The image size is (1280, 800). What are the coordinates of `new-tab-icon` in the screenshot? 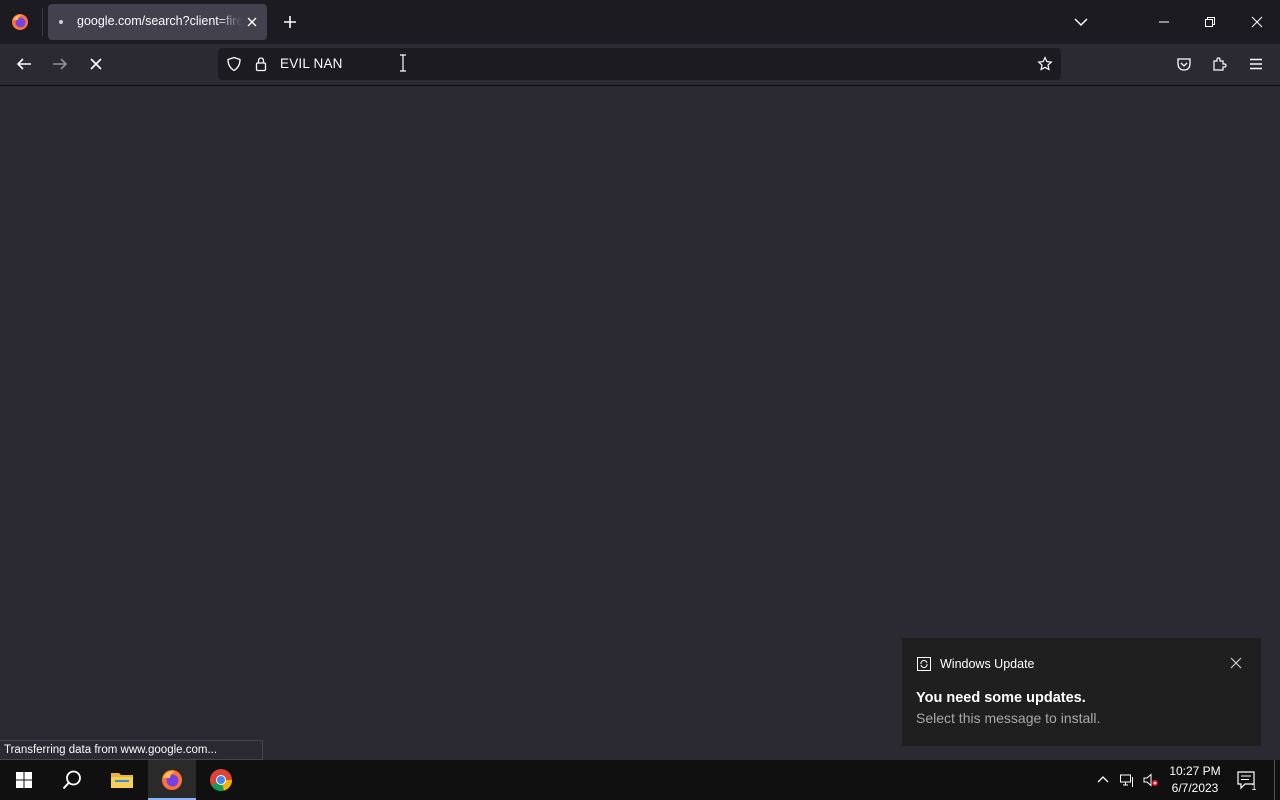 It's located at (290, 22).